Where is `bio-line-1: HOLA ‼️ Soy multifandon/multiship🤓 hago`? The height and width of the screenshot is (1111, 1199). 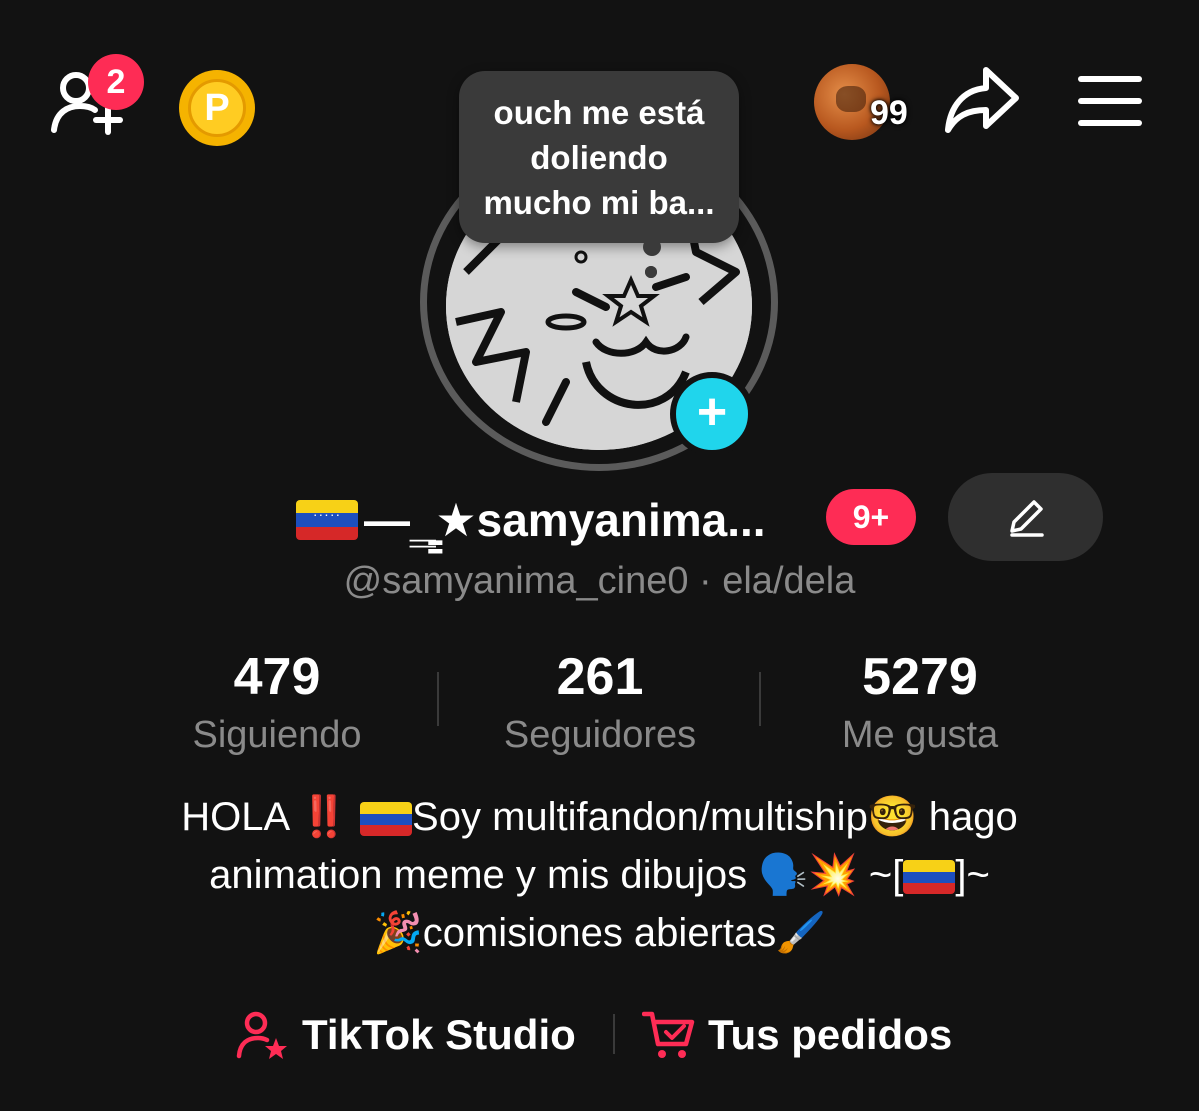 bio-line-1: HOLA ‼️ Soy multifandon/multiship🤓 hago is located at coordinates (599, 817).